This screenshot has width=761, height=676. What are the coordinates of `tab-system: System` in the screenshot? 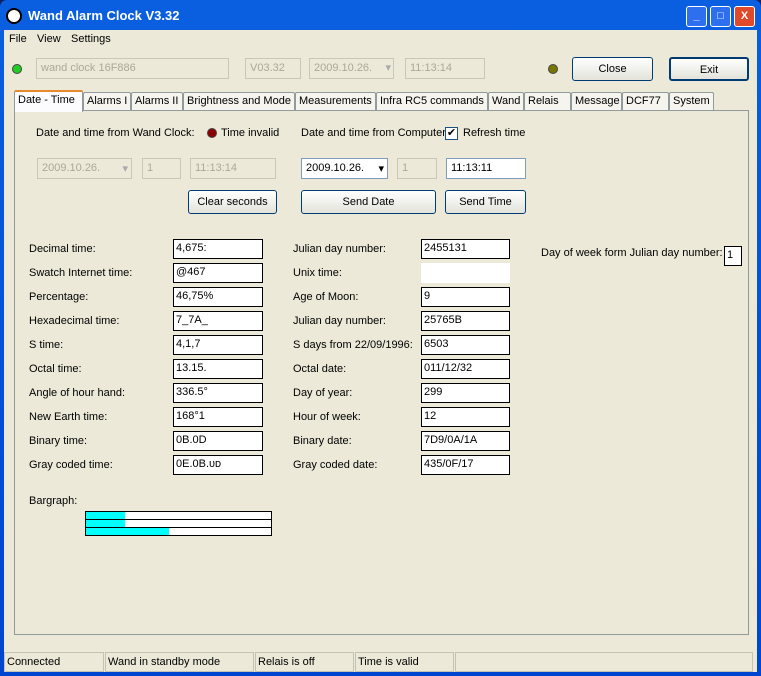 It's located at (691, 101).